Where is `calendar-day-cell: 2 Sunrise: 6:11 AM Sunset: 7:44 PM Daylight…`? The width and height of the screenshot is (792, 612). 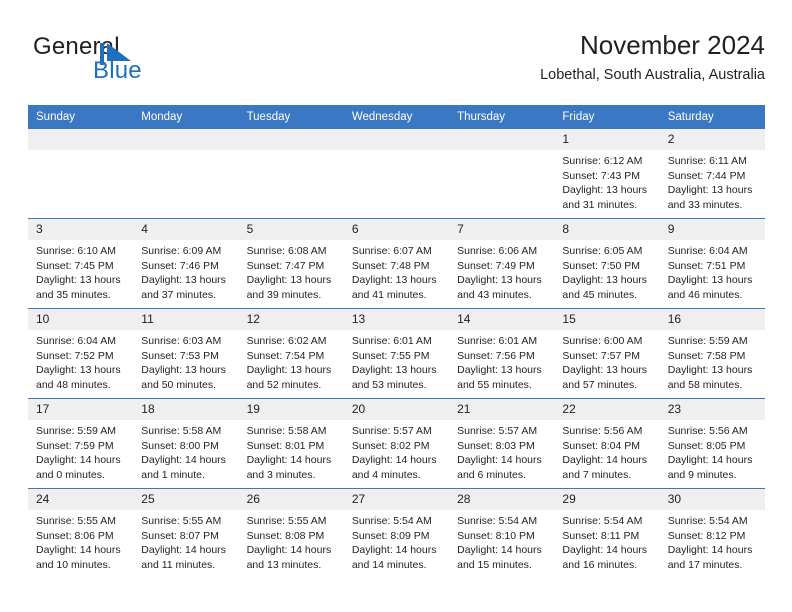
calendar-day-cell: 2 Sunrise: 6:11 AM Sunset: 7:44 PM Daylight… is located at coordinates (712, 174).